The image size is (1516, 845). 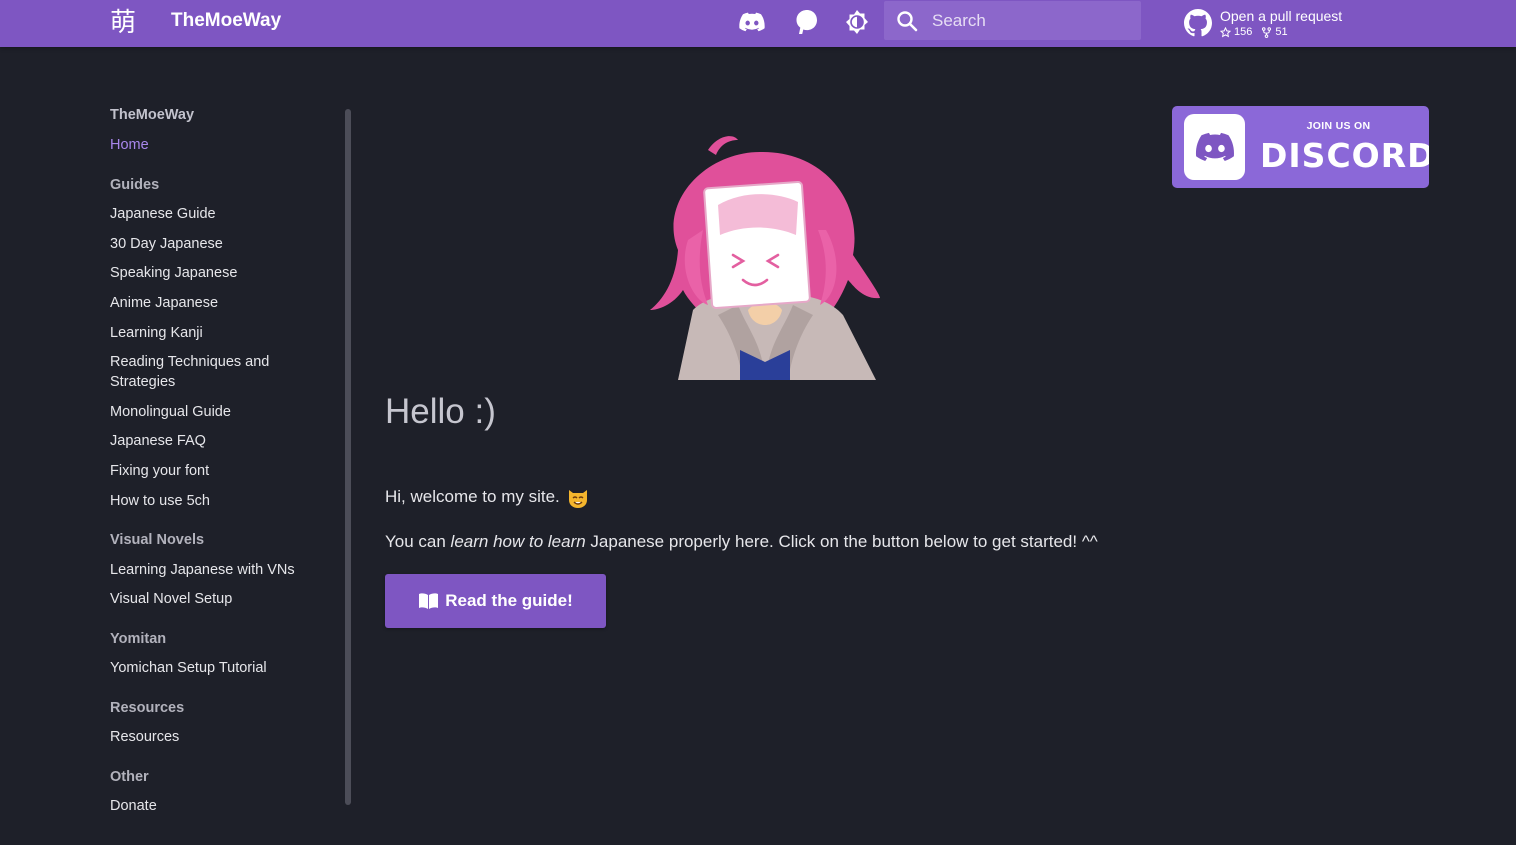 I want to click on repo-link: Open a pull request 156 51, so click(x=1263, y=23).